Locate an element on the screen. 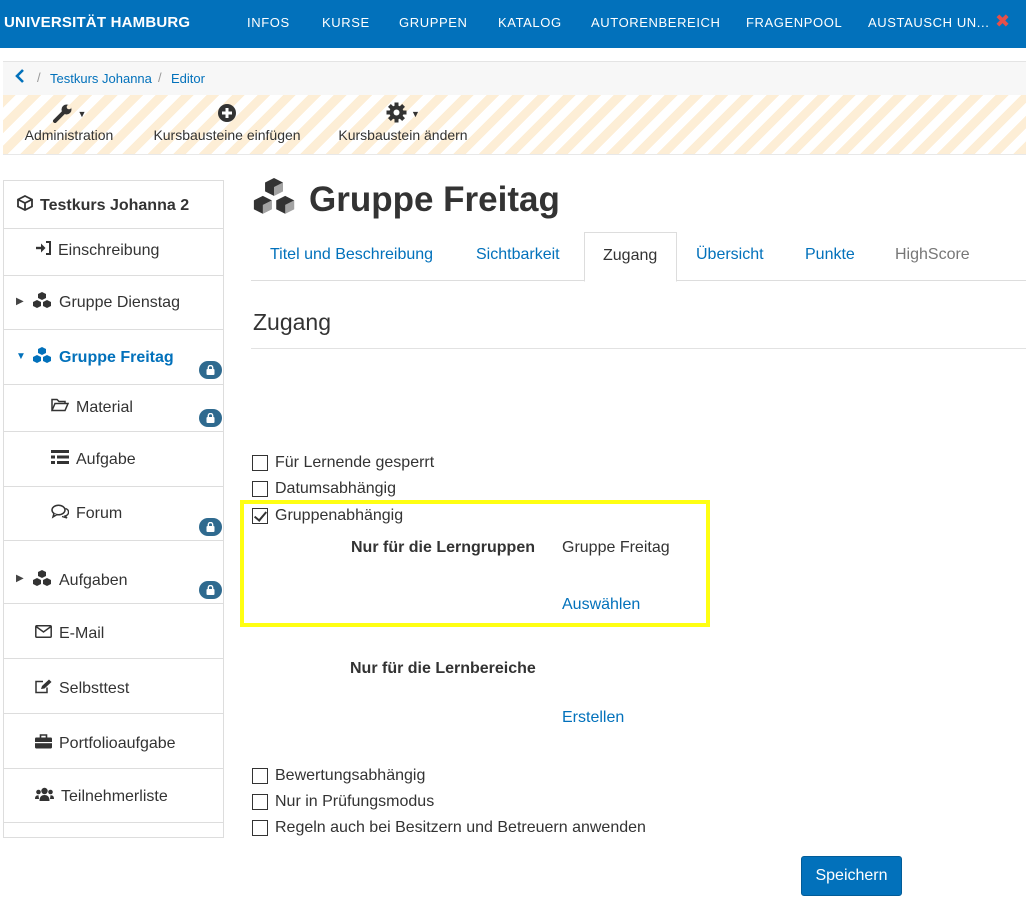 Image resolution: width=1026 pixels, height=915 pixels. sidebar-item-gruppe-freitag: ▼ Gruppe Freitag is located at coordinates (113, 357).